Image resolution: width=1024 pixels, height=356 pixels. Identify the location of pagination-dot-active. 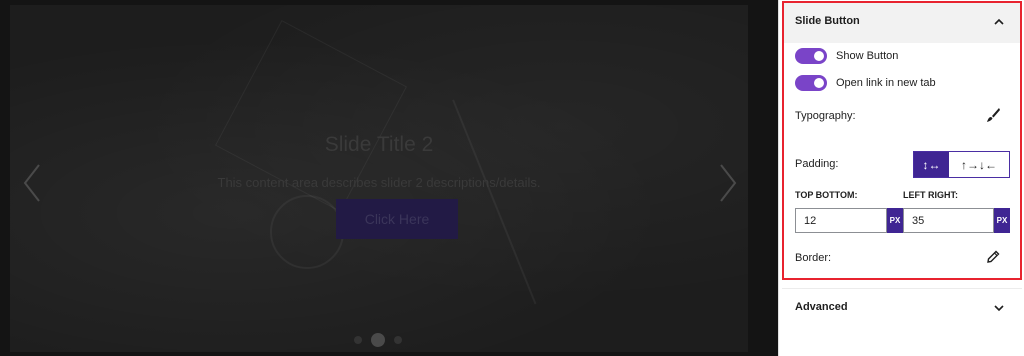
(378, 340).